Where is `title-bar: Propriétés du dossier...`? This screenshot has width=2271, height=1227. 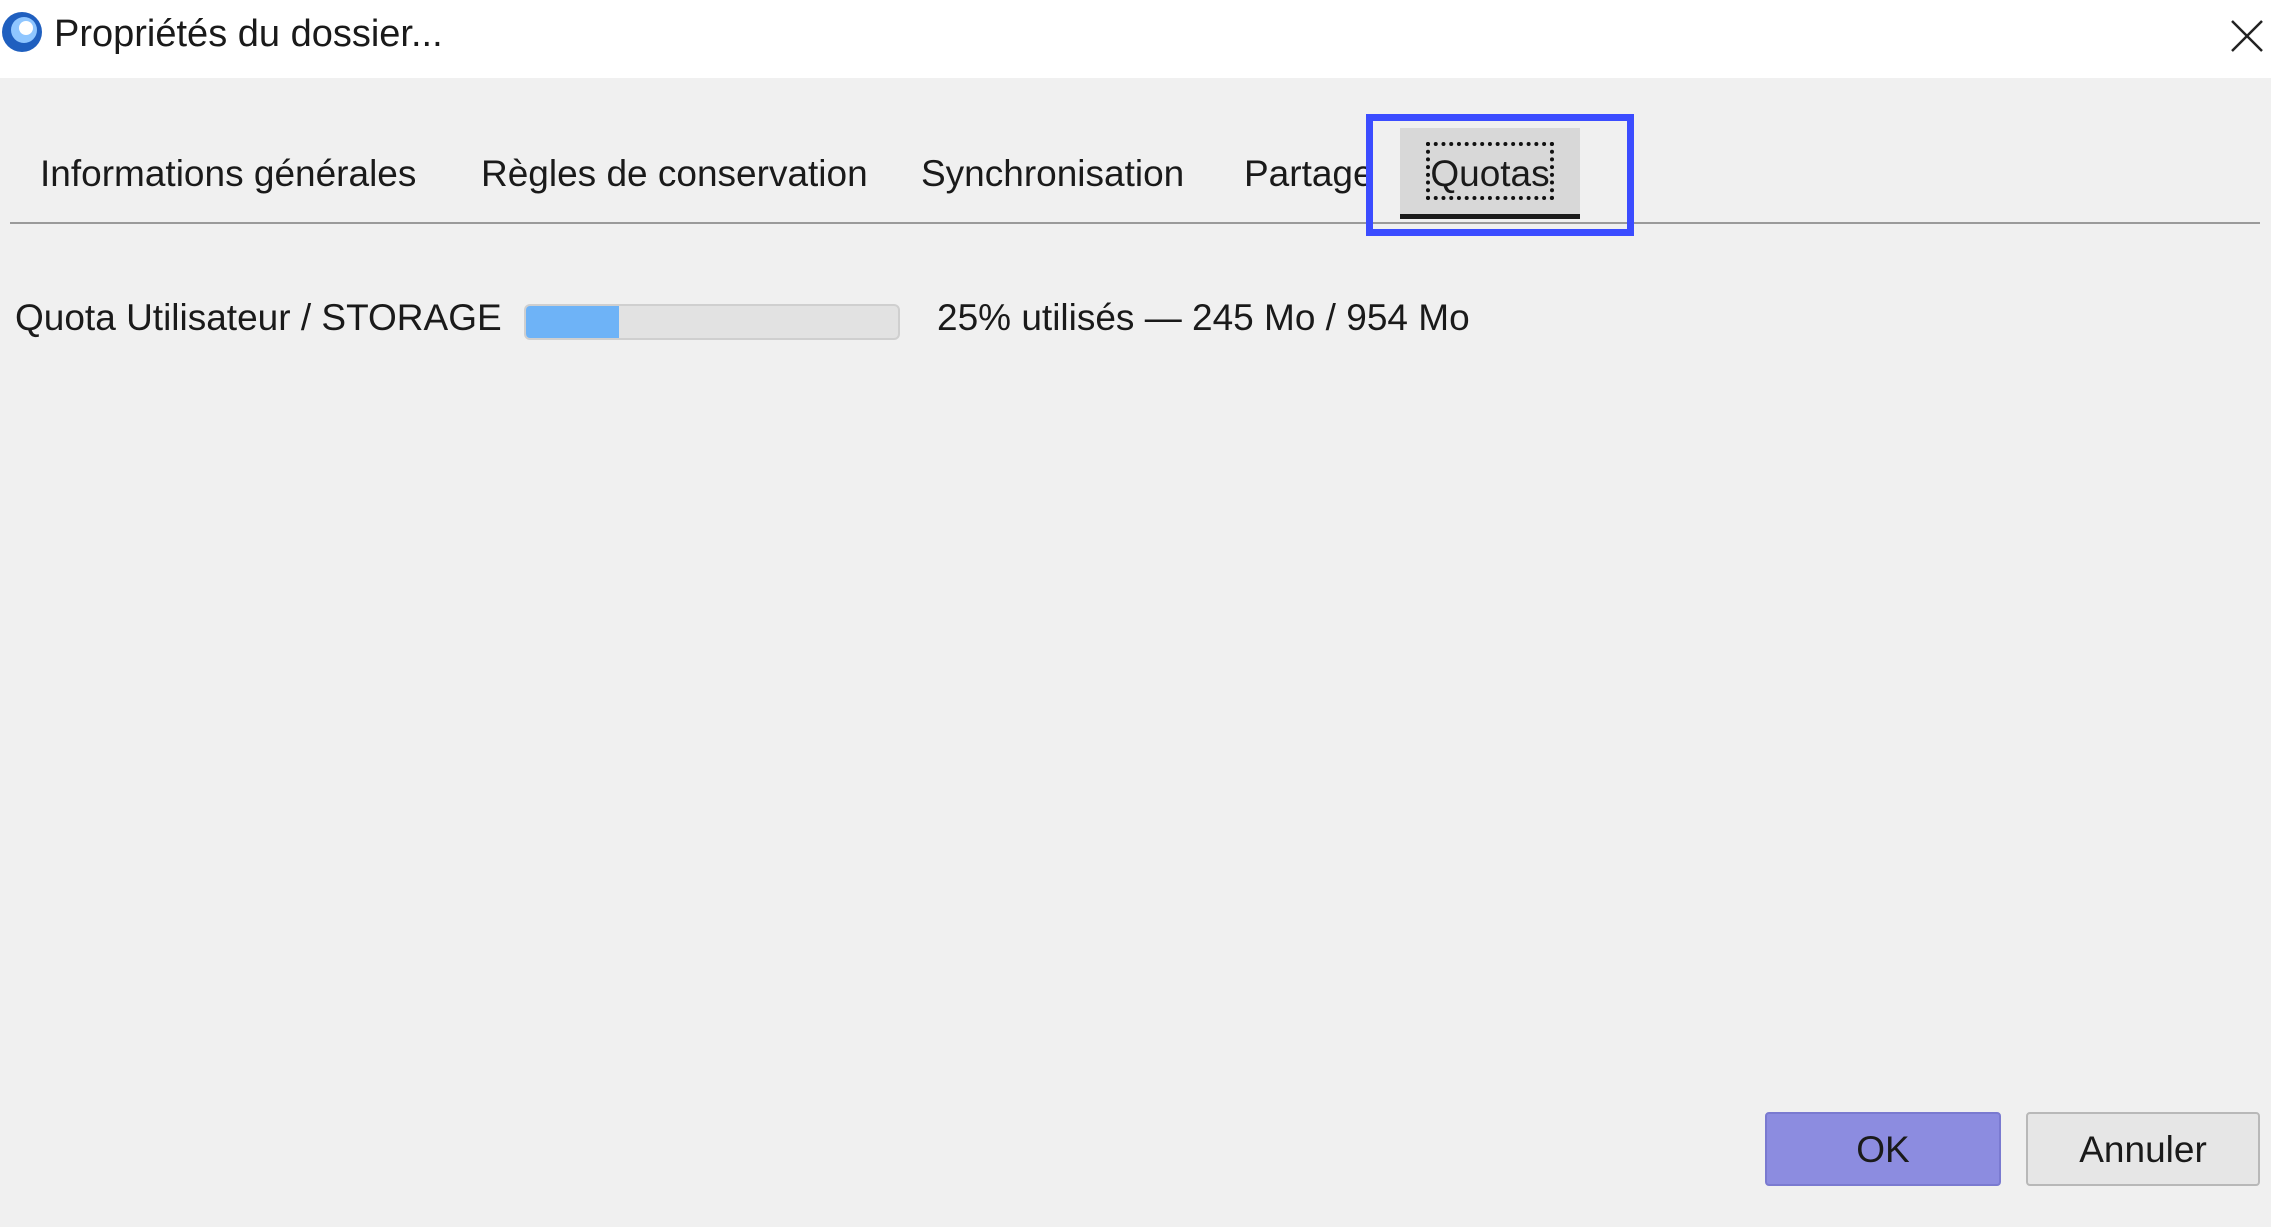
title-bar: Propriétés du dossier... is located at coordinates (1135, 39).